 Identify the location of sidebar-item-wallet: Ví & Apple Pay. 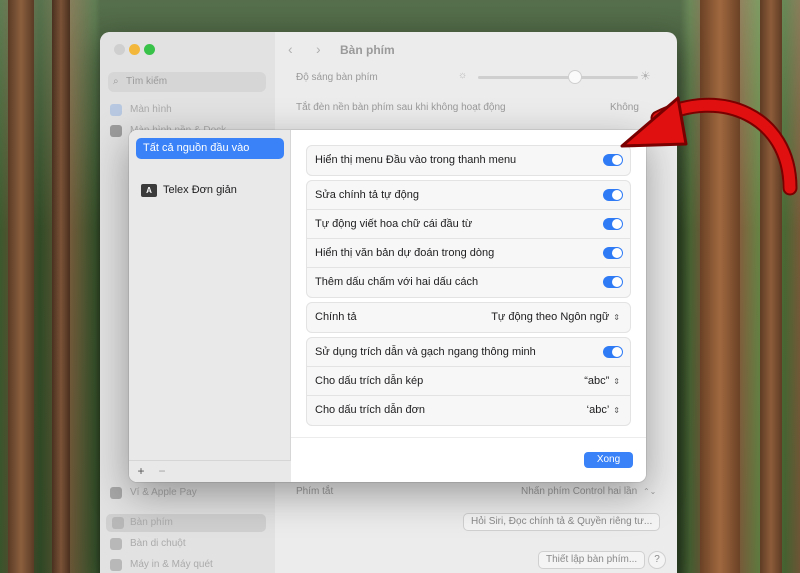
(153, 493).